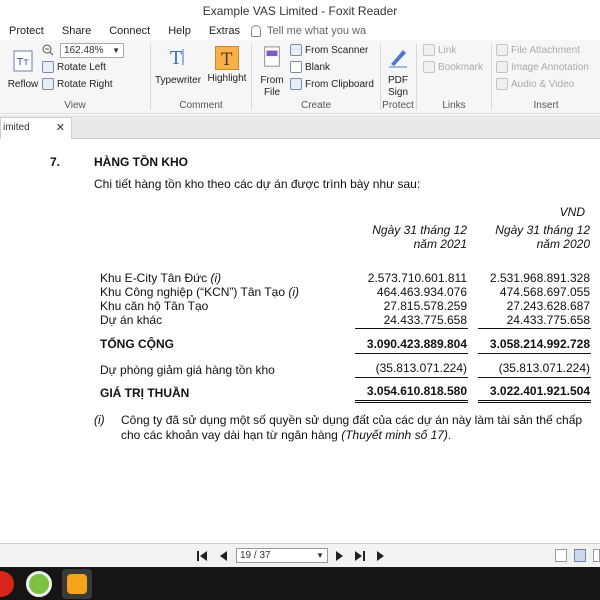 The width and height of the screenshot is (600, 600). Describe the element at coordinates (561, 555) in the screenshot. I see `single-page-view-icon` at that location.